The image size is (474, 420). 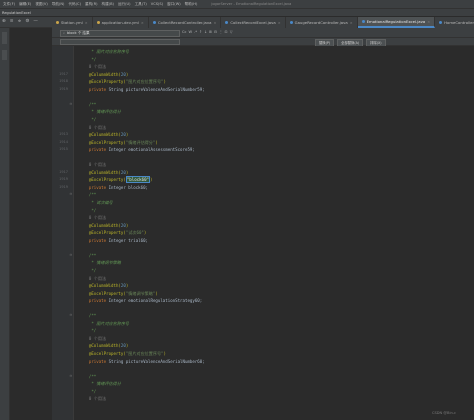 I want to click on editor-tab: GaugeRecordController.java ×, so click(x=321, y=22).